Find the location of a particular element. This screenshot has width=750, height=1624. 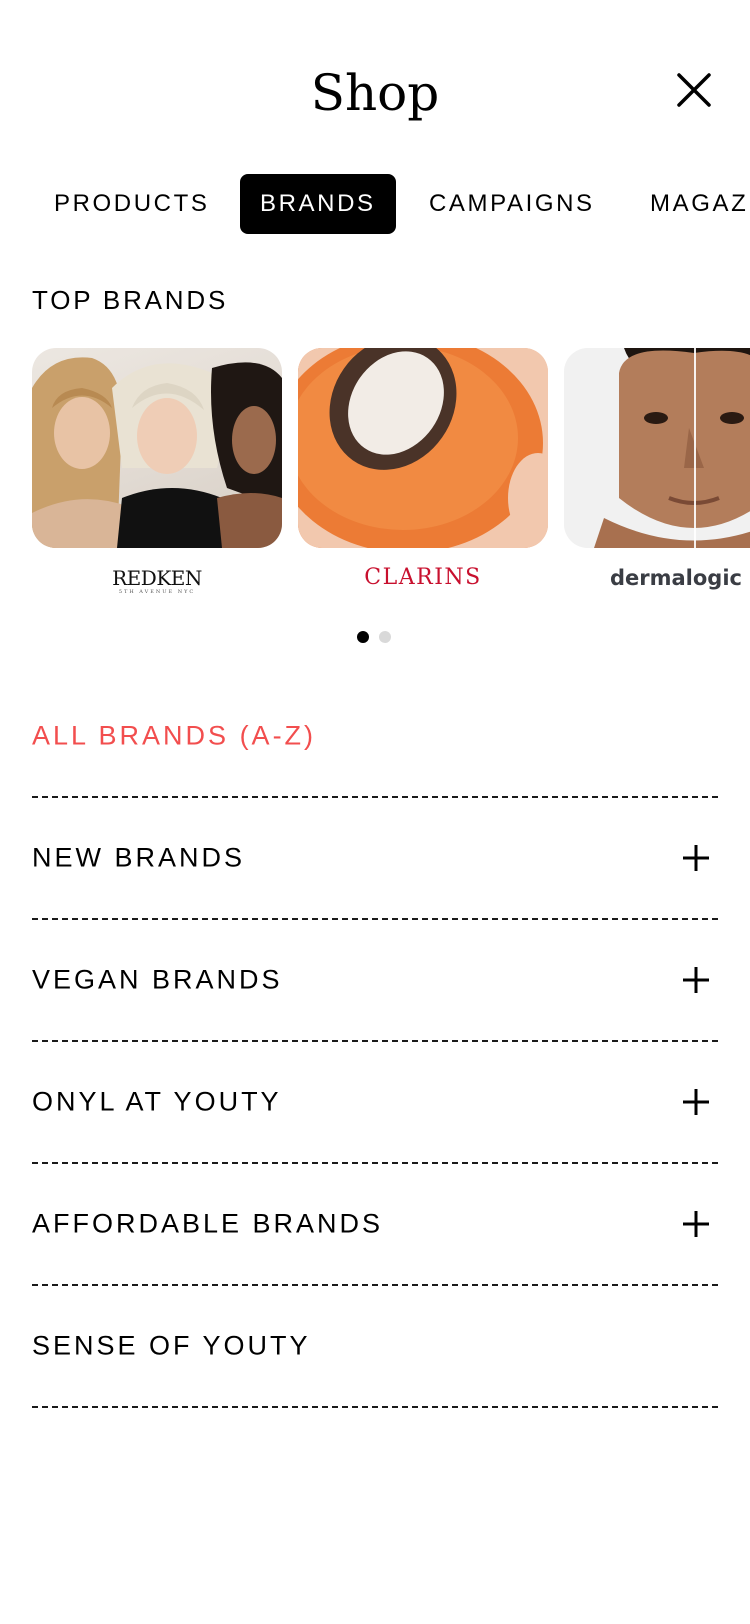

top-brands-heading: TOP BRANDS is located at coordinates (130, 300).